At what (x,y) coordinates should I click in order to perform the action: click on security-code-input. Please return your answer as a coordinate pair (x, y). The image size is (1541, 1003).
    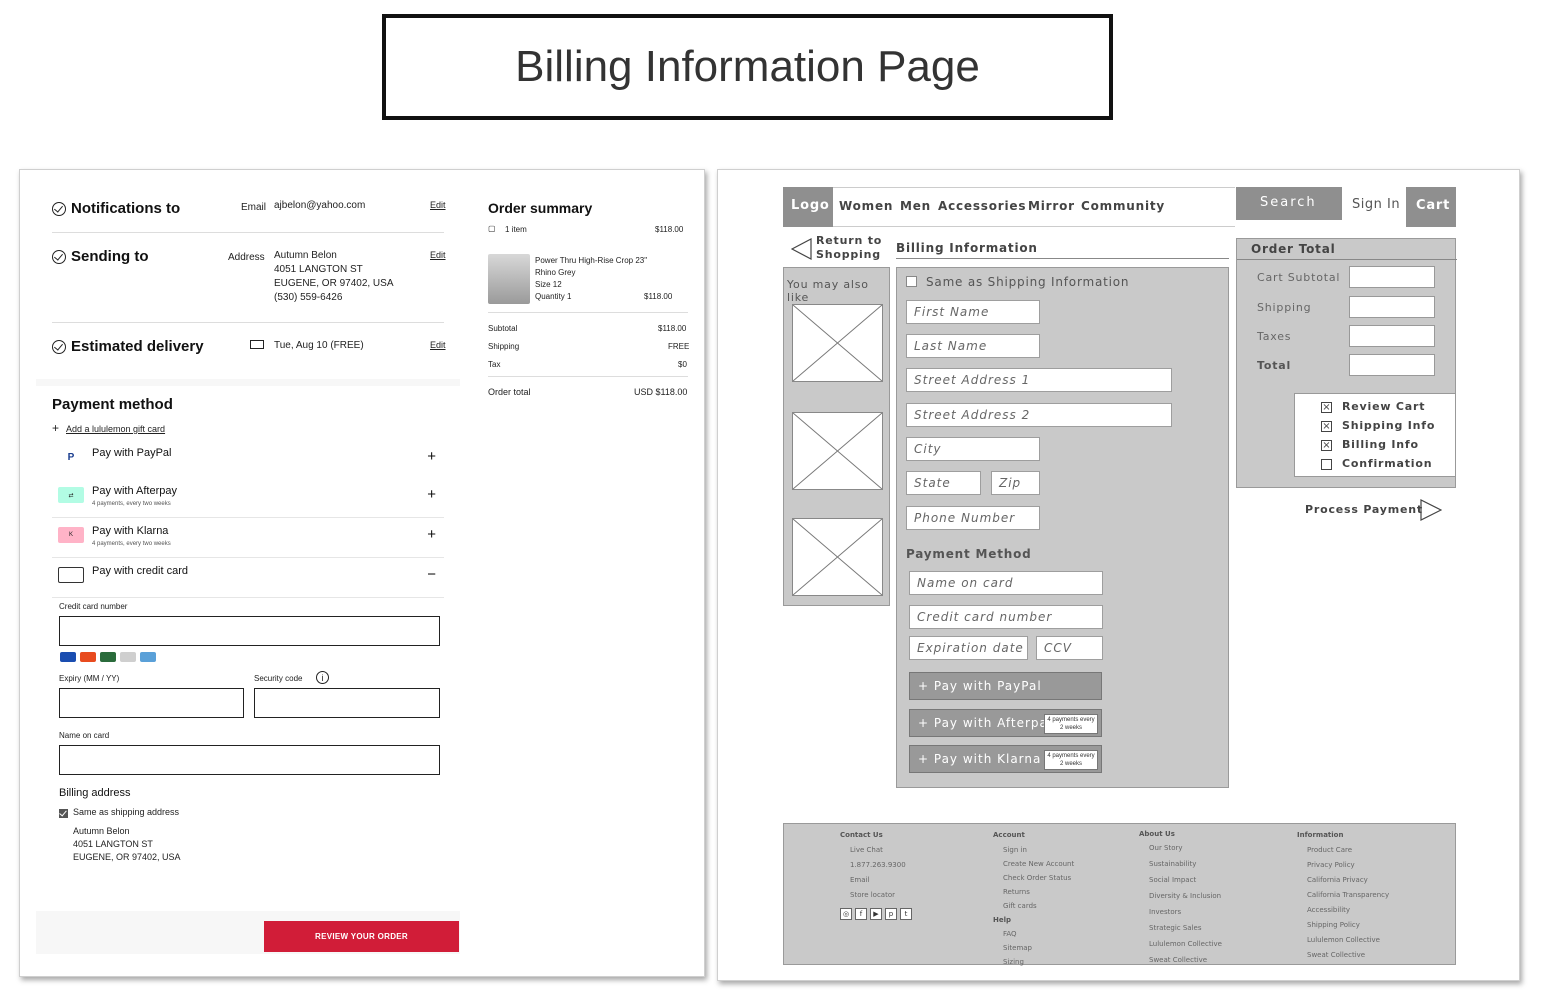
    Looking at the image, I should click on (347, 703).